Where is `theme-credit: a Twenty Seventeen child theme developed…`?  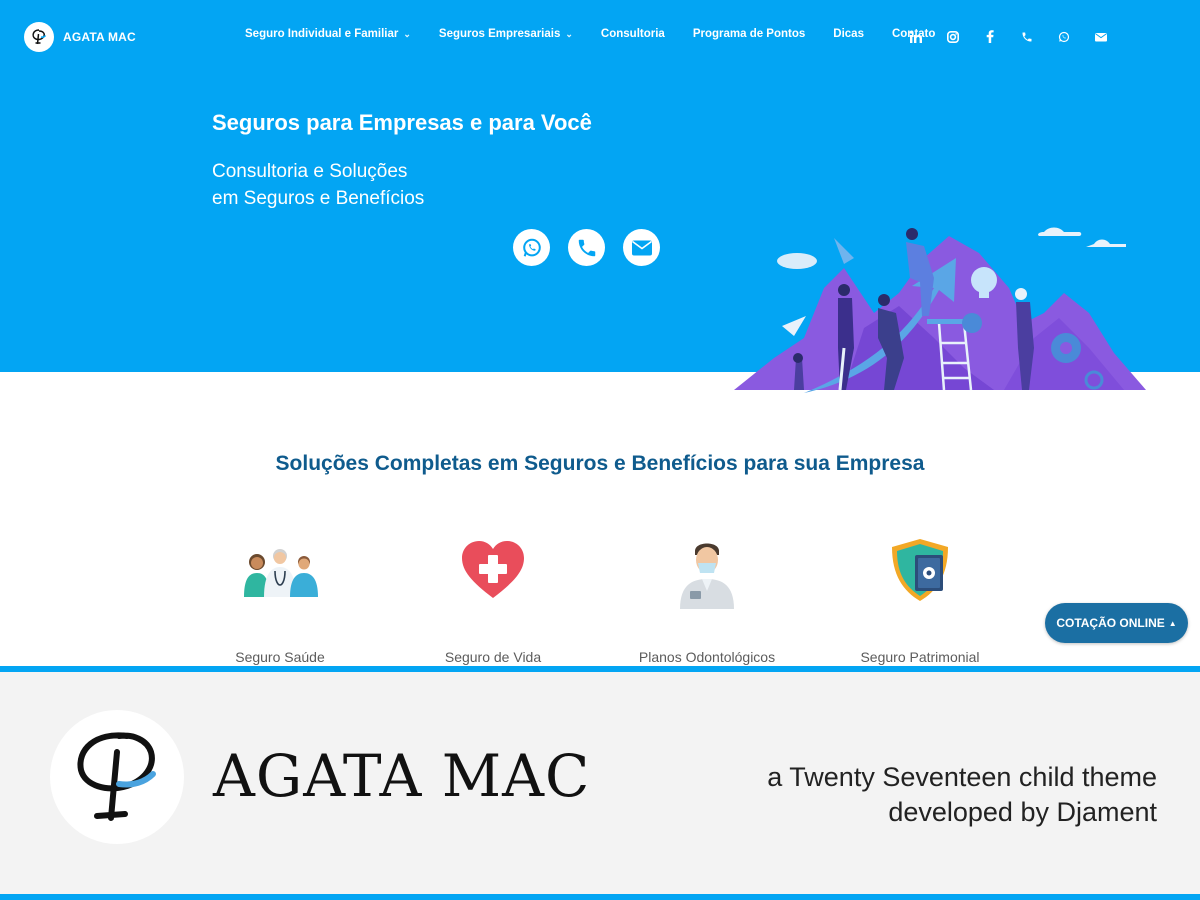 theme-credit: a Twenty Seventeen child theme developed… is located at coordinates (897, 795).